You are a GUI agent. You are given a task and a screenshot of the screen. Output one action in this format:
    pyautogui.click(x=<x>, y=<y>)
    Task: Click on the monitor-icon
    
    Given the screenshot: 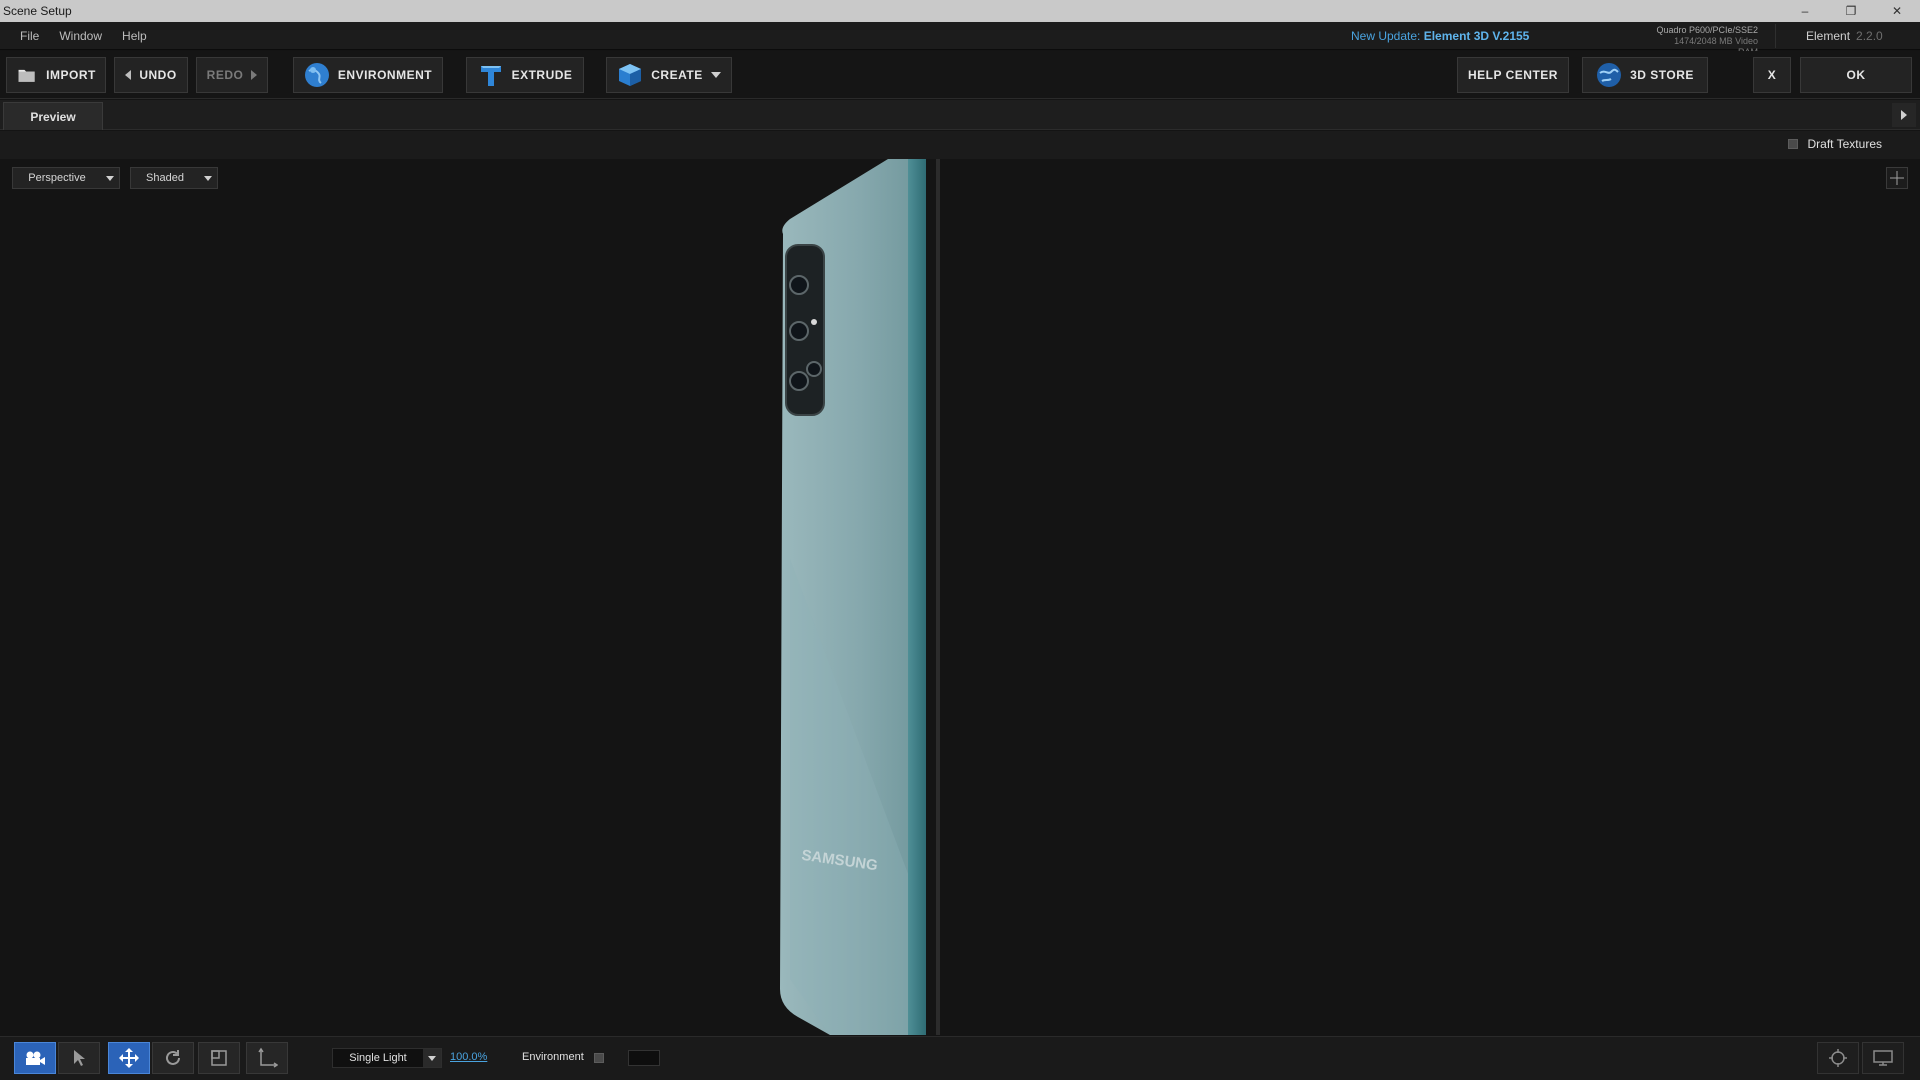 What is the action you would take?
    pyautogui.click(x=1883, y=1058)
    